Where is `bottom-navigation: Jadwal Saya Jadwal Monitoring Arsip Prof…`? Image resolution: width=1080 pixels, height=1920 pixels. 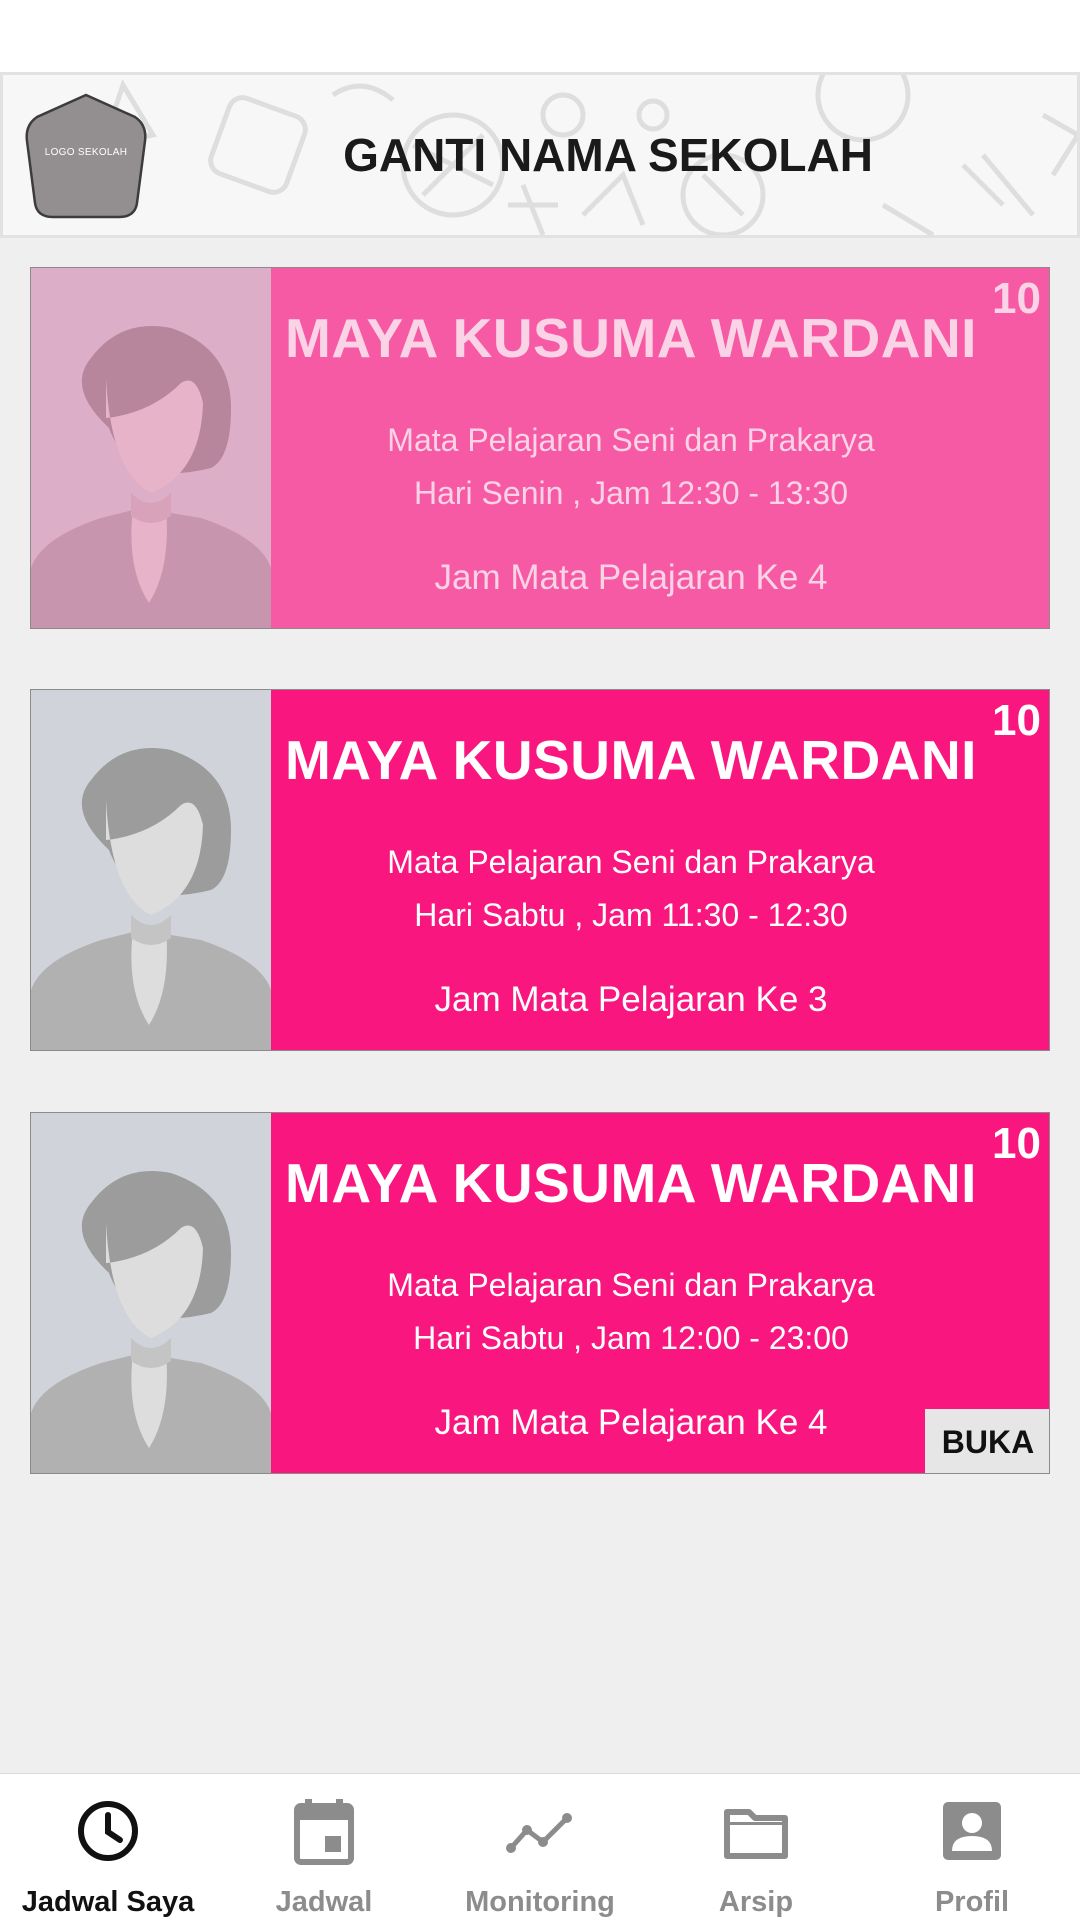 bottom-navigation: Jadwal Saya Jadwal Monitoring Arsip Prof… is located at coordinates (540, 1846).